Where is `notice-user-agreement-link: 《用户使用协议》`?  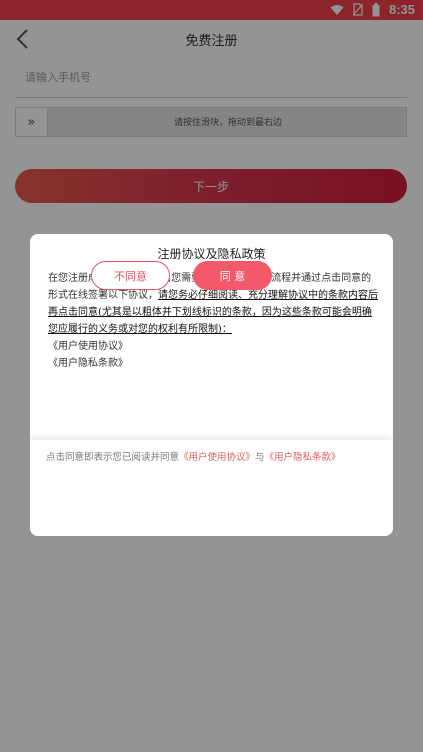
notice-user-agreement-link: 《用户使用协议》 is located at coordinates (217, 457).